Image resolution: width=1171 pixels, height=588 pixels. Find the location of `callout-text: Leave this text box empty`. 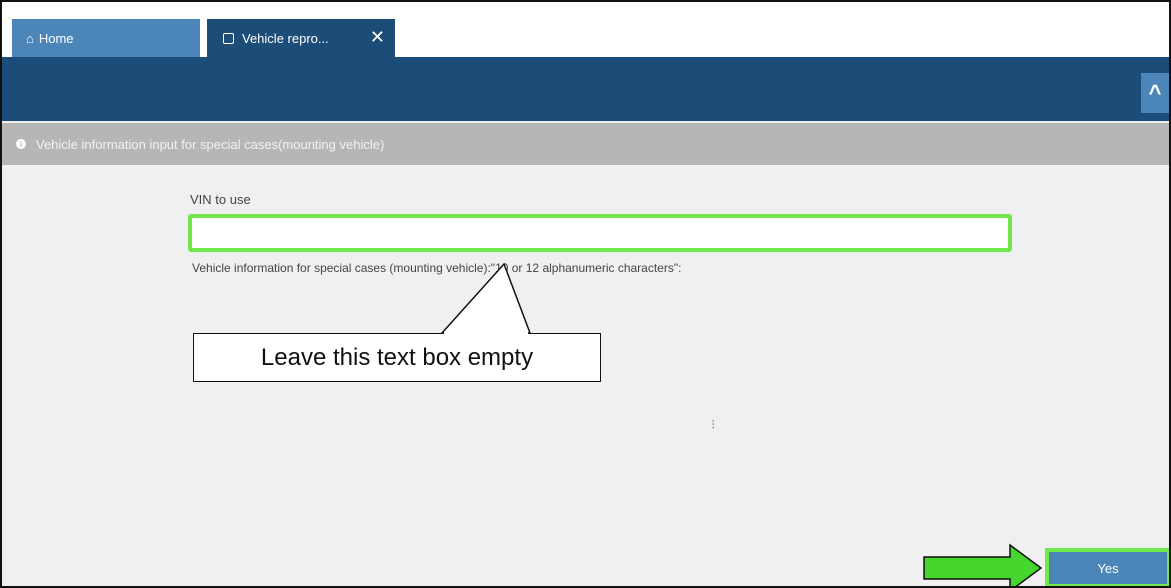

callout-text: Leave this text box empty is located at coordinates (397, 357).